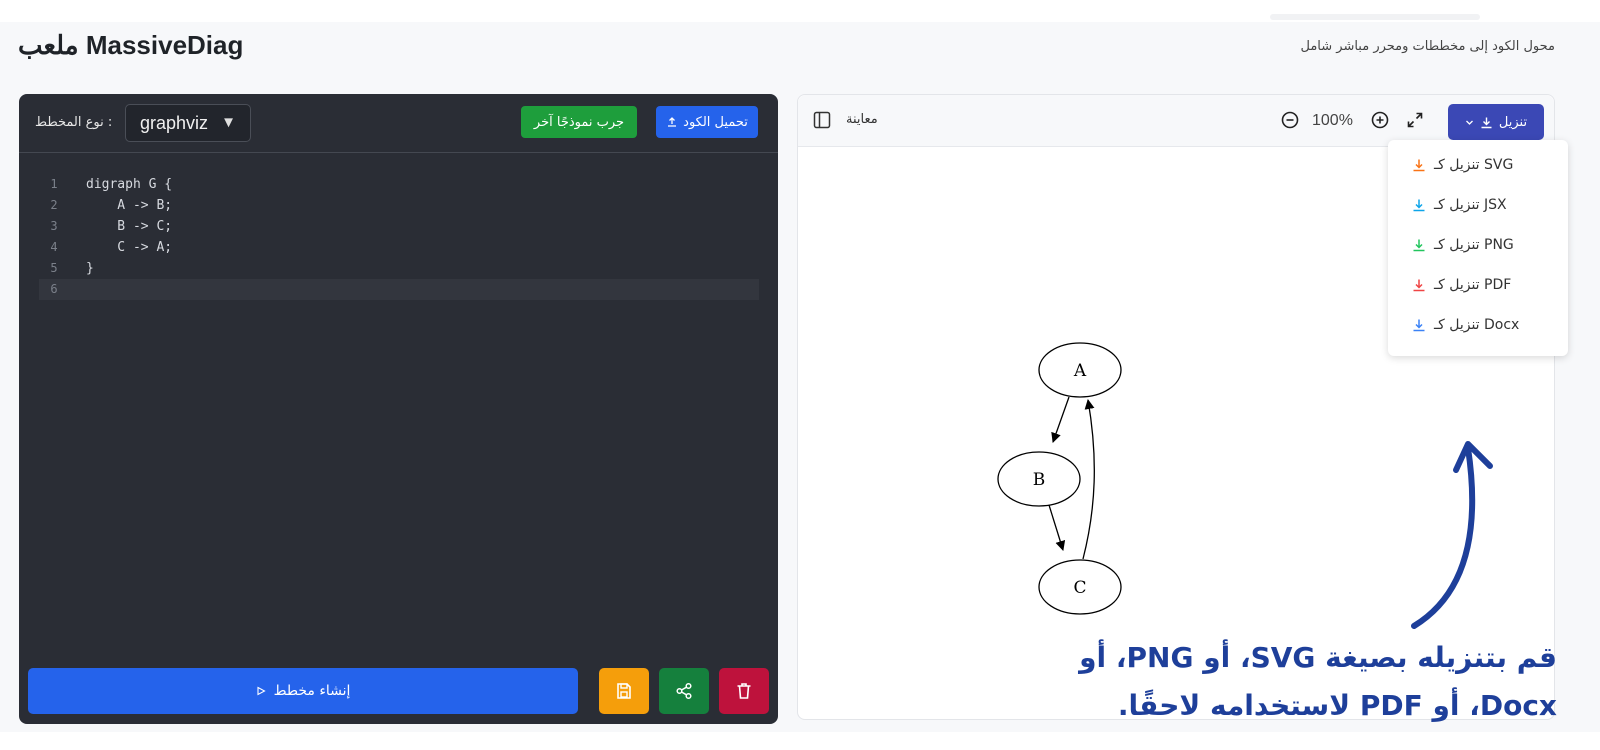 The image size is (1600, 750). What do you see at coordinates (1474, 245) in the screenshot?
I see `menu-item-label: تنزيل كـ PNG` at bounding box center [1474, 245].